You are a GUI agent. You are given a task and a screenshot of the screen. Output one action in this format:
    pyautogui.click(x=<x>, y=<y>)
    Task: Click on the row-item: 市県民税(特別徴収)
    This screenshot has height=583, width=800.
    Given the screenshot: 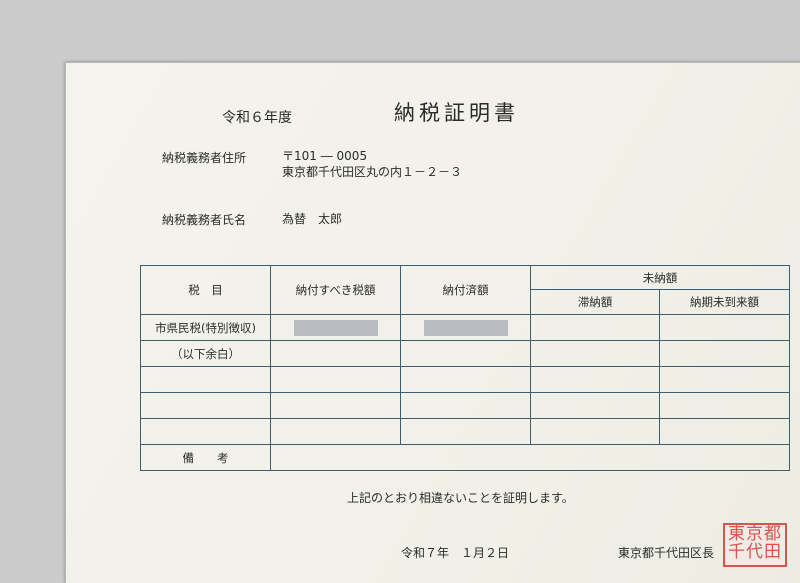 What is the action you would take?
    pyautogui.click(x=205, y=327)
    